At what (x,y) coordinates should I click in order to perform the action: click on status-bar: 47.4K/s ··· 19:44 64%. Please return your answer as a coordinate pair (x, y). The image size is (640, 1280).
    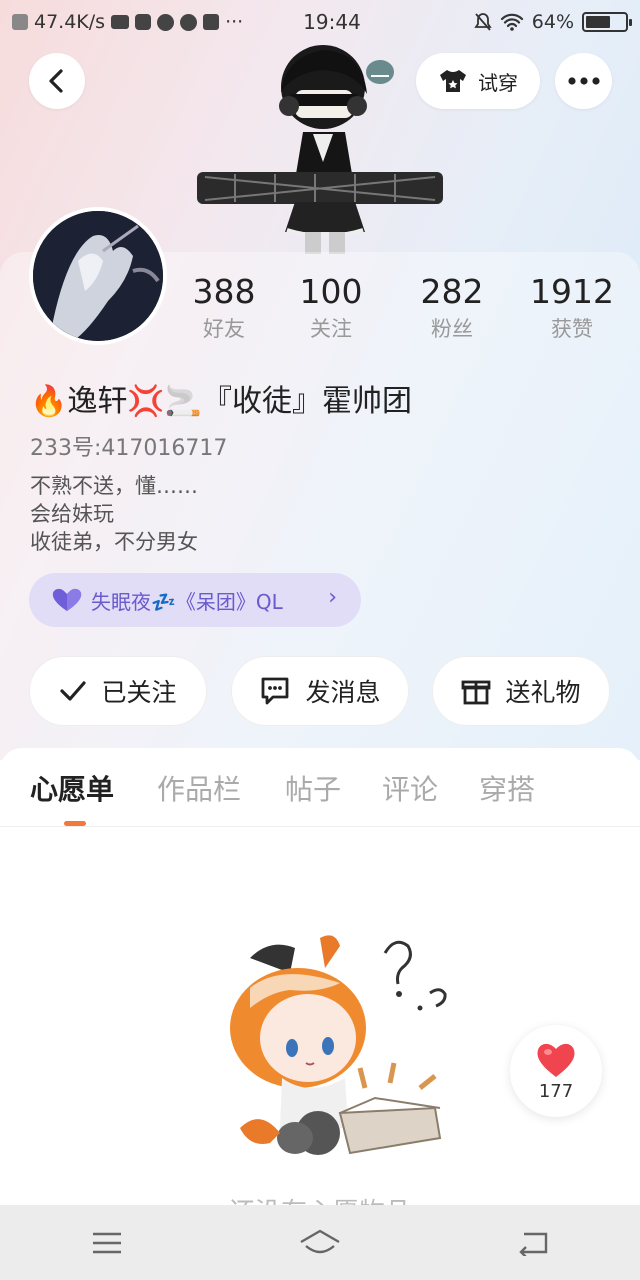
    Looking at the image, I should click on (320, 22).